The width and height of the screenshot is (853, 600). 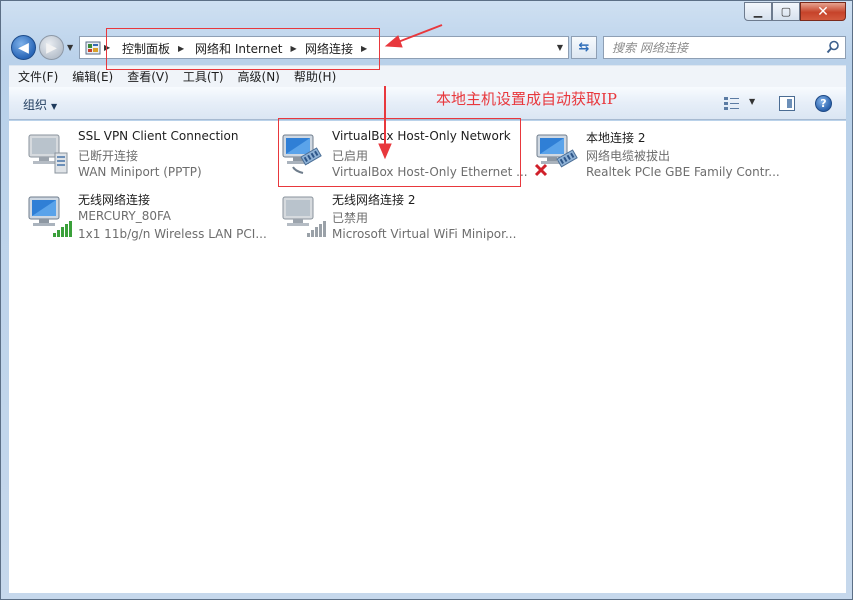 I want to click on annotation-arrow-to-address, so click(x=420, y=33).